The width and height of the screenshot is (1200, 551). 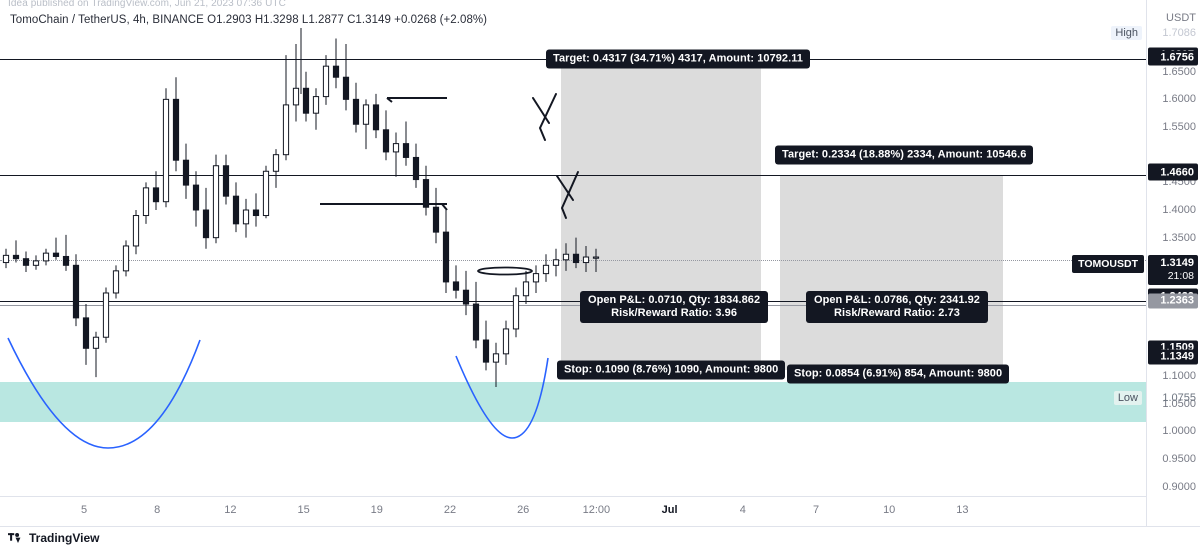 What do you see at coordinates (1173, 173) in the screenshot?
I see `price-tag-1.4660: 1.4660` at bounding box center [1173, 173].